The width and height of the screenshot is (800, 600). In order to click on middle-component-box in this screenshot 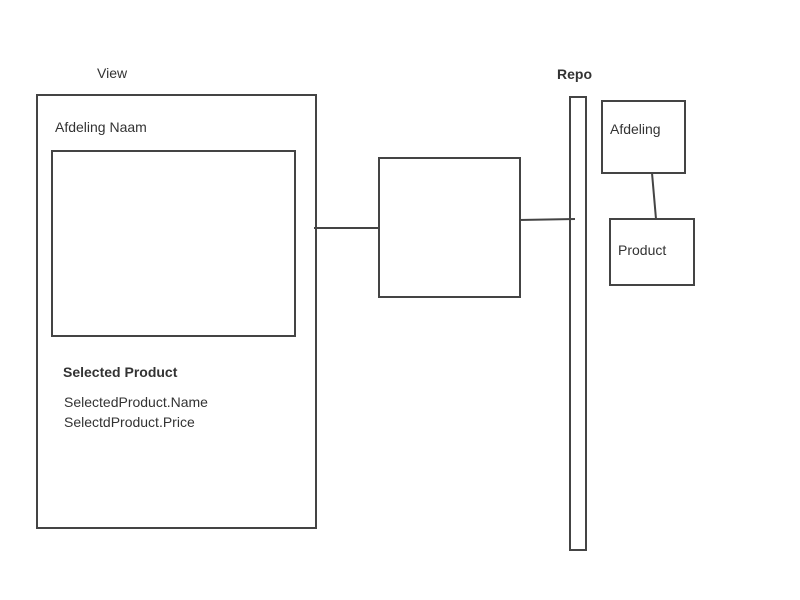, I will do `click(449, 227)`.